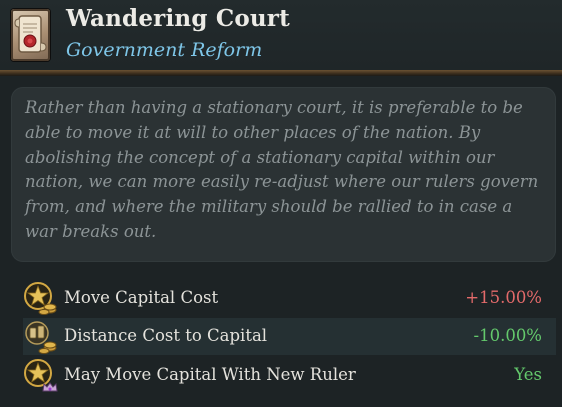 The width and height of the screenshot is (562, 407). Describe the element at coordinates (41, 299) in the screenshot. I see `star-coins-icon` at that location.